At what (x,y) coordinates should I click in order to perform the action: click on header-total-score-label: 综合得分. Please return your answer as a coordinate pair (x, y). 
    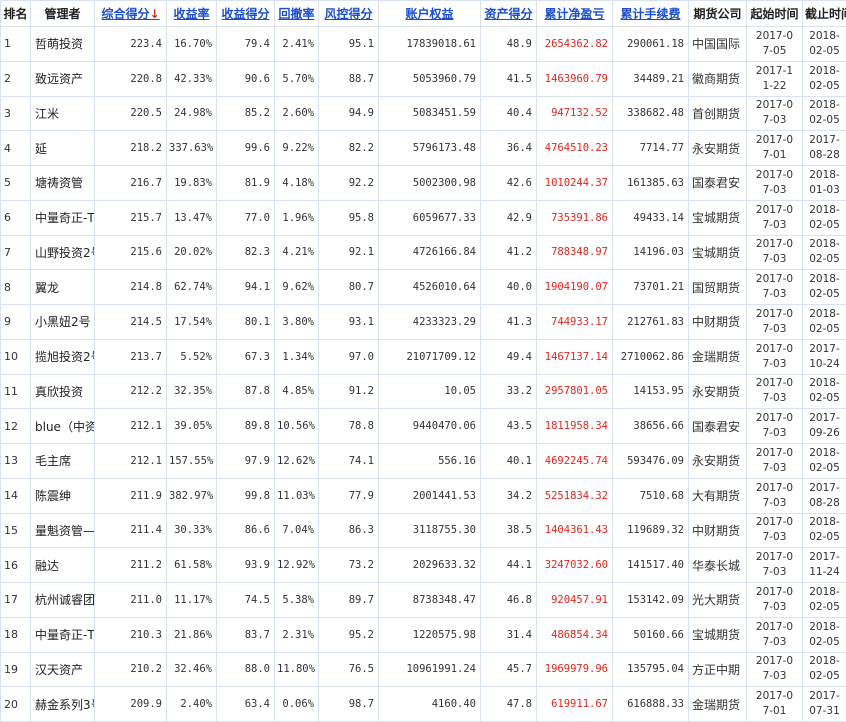
    Looking at the image, I should click on (125, 14).